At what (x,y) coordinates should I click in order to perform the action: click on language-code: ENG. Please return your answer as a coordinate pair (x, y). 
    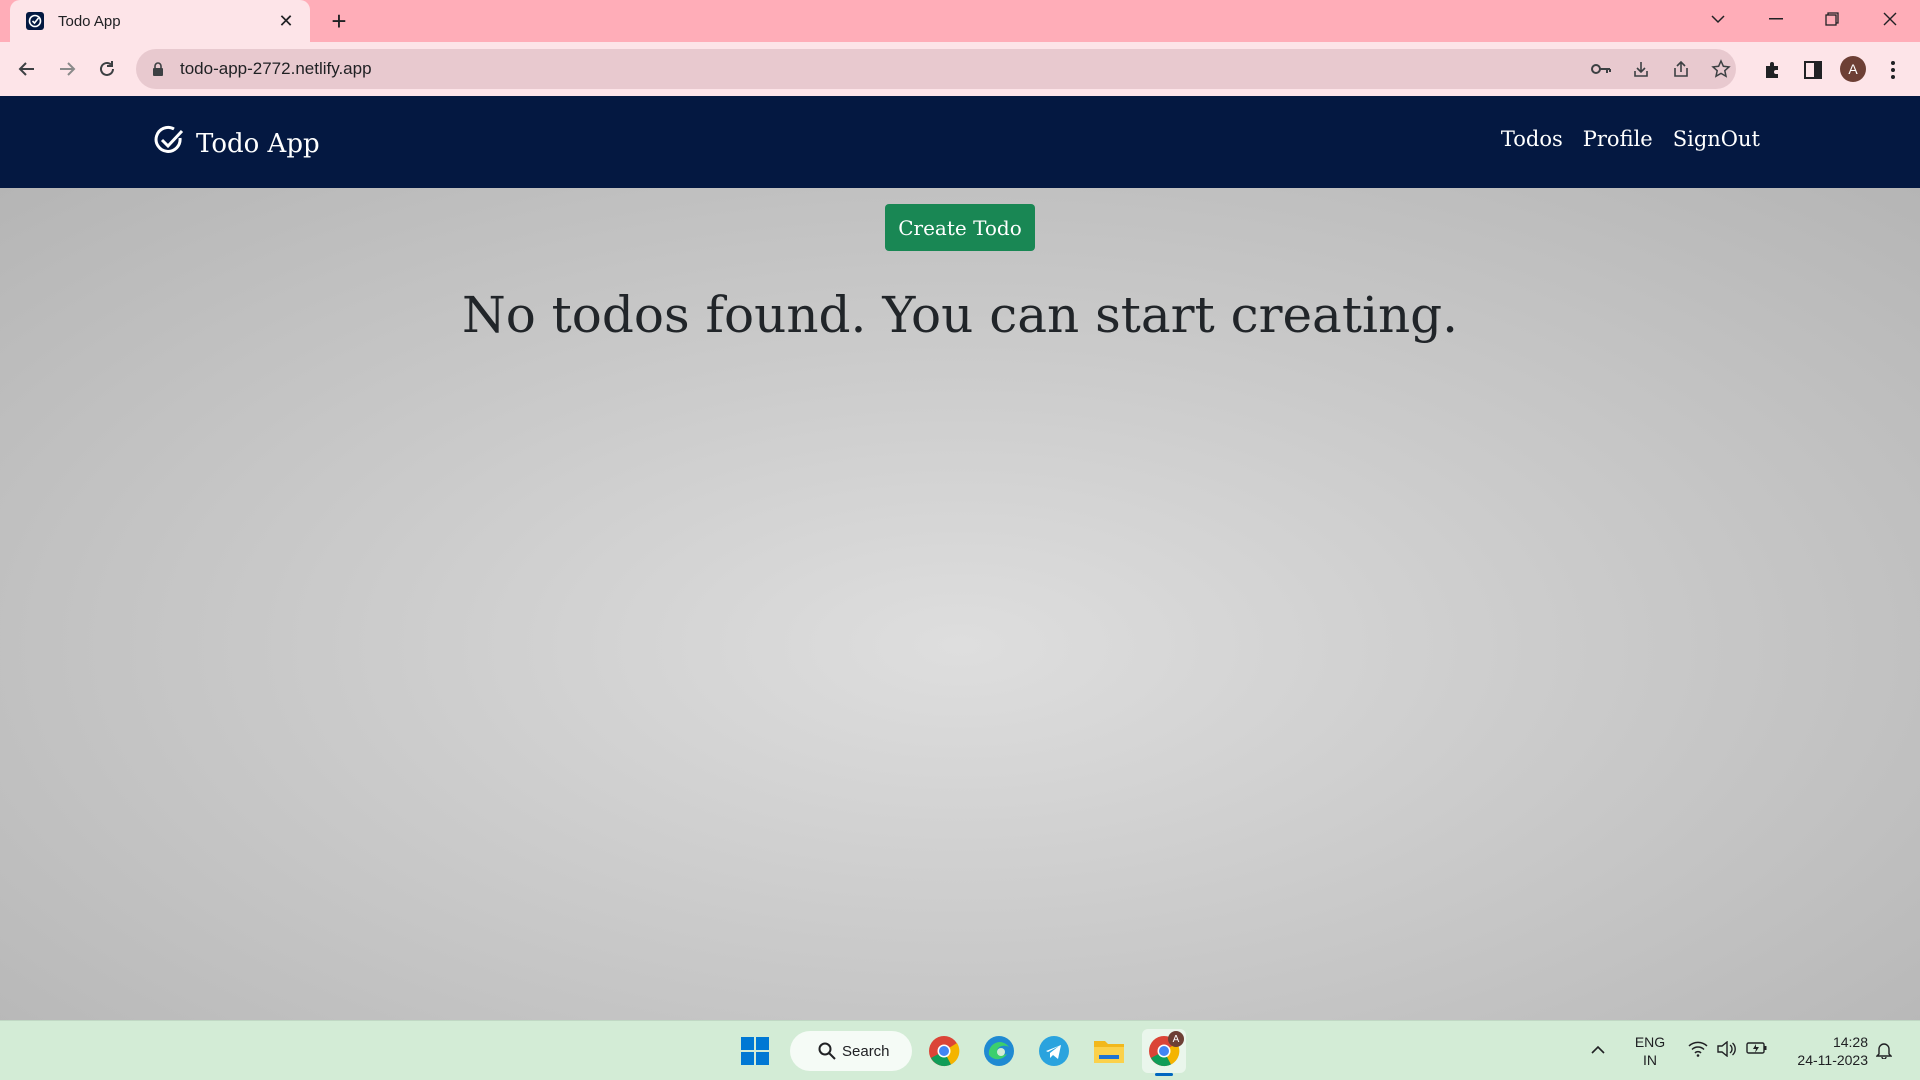
    Looking at the image, I should click on (1650, 1042).